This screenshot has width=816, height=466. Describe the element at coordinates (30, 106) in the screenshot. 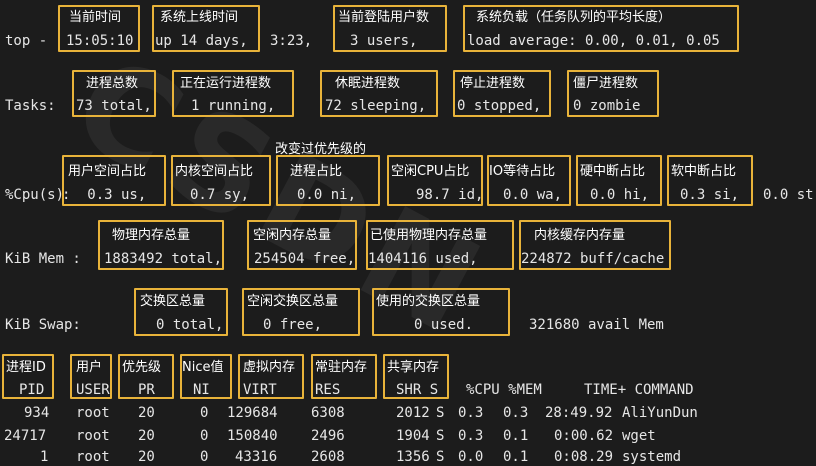

I see `tasks-prefix: Tasks:` at that location.